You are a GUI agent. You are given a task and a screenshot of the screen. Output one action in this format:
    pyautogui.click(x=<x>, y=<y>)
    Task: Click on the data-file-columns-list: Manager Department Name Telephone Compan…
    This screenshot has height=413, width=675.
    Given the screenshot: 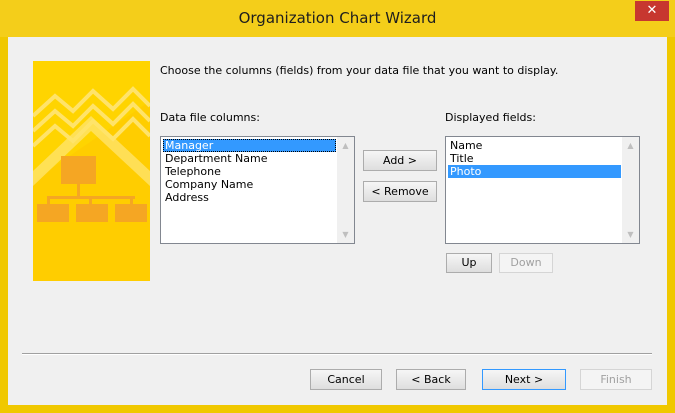 What is the action you would take?
    pyautogui.click(x=257, y=190)
    